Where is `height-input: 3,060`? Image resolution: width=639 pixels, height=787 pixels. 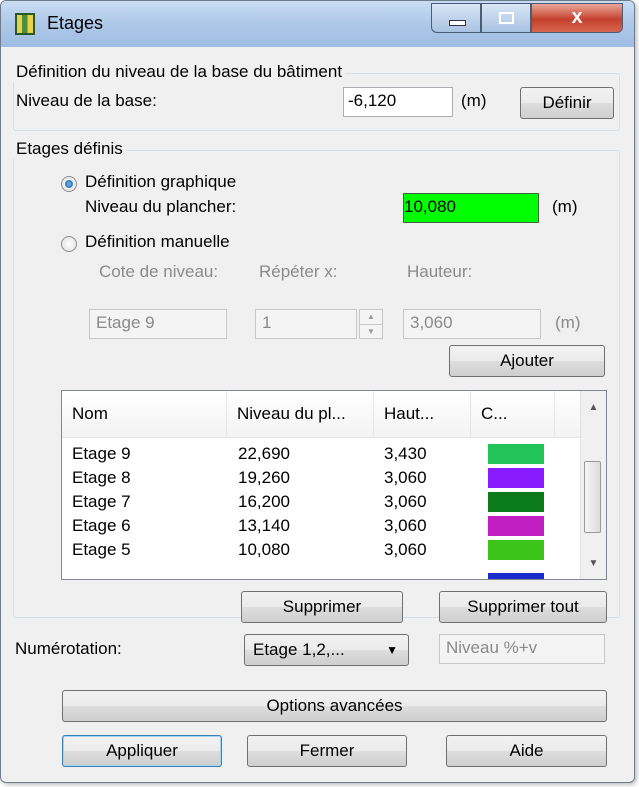
height-input: 3,060 is located at coordinates (472, 324).